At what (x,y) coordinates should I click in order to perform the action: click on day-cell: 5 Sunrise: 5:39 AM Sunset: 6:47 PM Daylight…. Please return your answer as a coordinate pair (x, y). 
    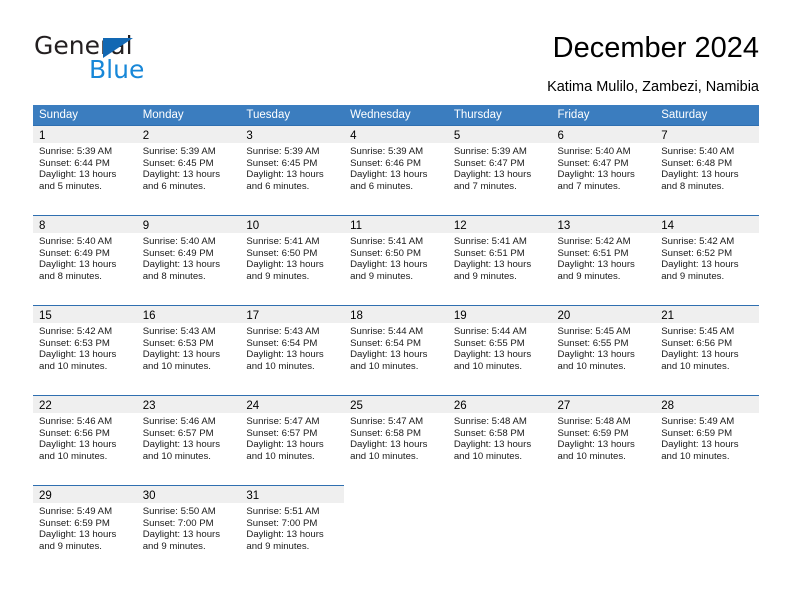
    Looking at the image, I should click on (499, 170).